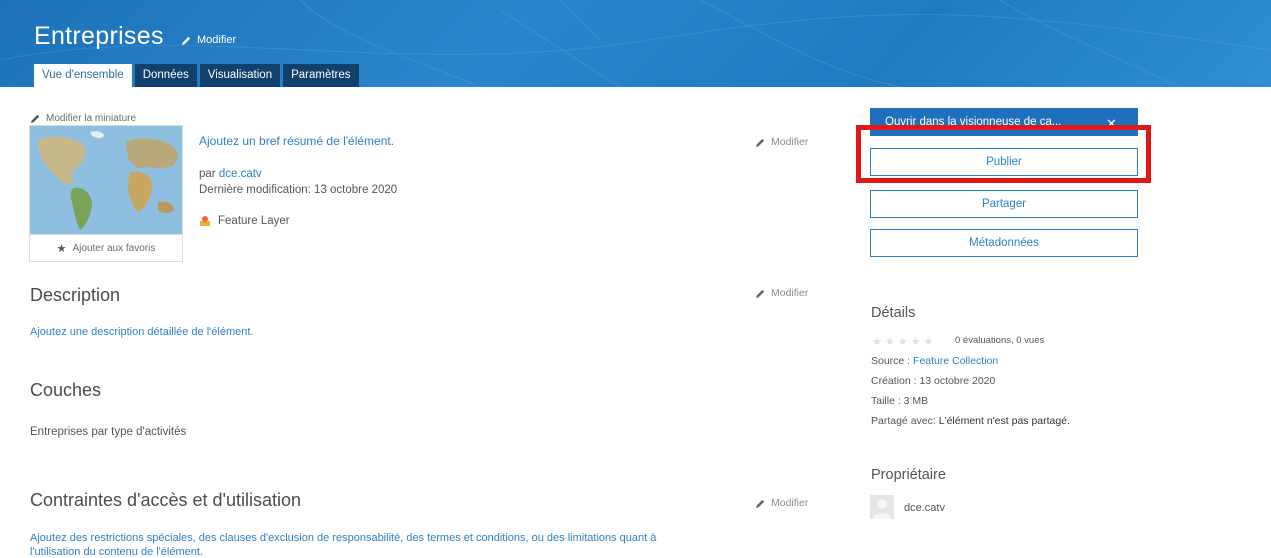  Describe the element at coordinates (75, 295) in the screenshot. I see `description-heading: Description` at that location.